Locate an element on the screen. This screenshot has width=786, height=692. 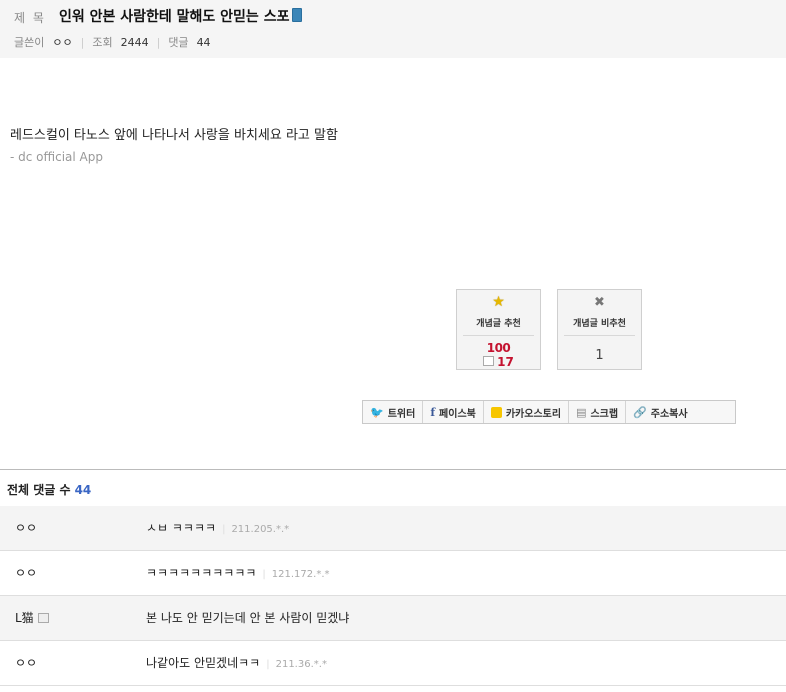
share-kakaostory-label: 카카오스토리 is located at coordinates (533, 414).